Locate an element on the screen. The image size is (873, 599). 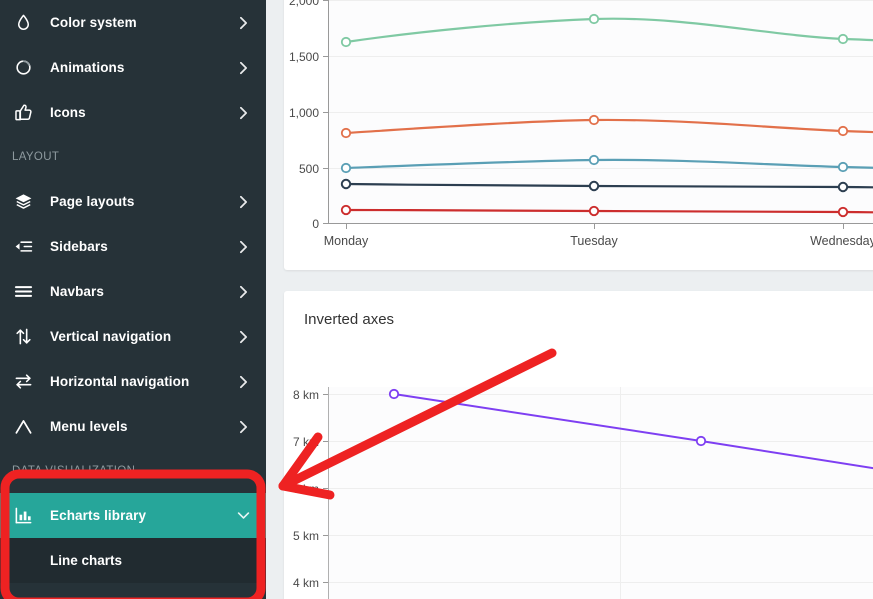
y-tick-label: 6 km is located at coordinates (306, 489).